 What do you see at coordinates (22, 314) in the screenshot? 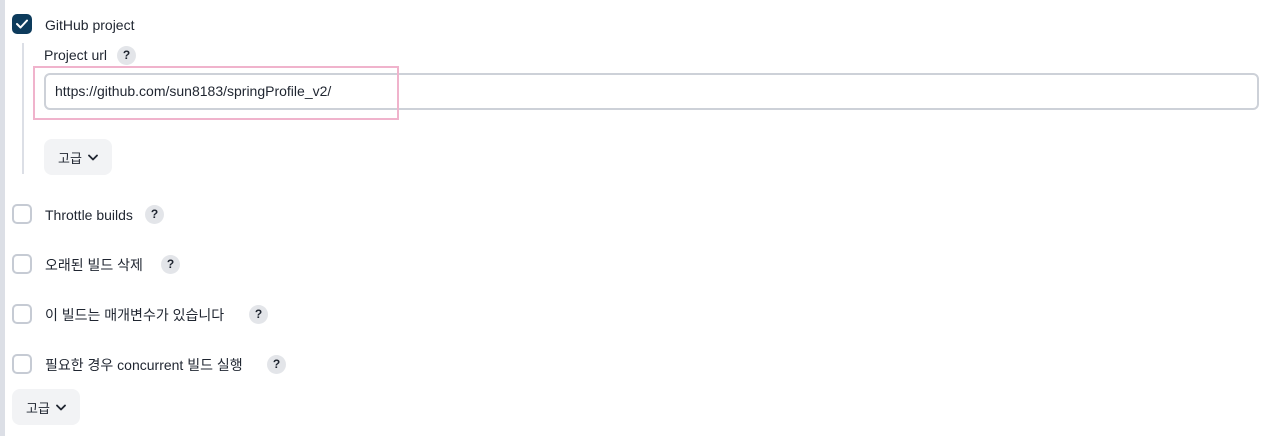
I see `parameterized-build-checkbox` at bounding box center [22, 314].